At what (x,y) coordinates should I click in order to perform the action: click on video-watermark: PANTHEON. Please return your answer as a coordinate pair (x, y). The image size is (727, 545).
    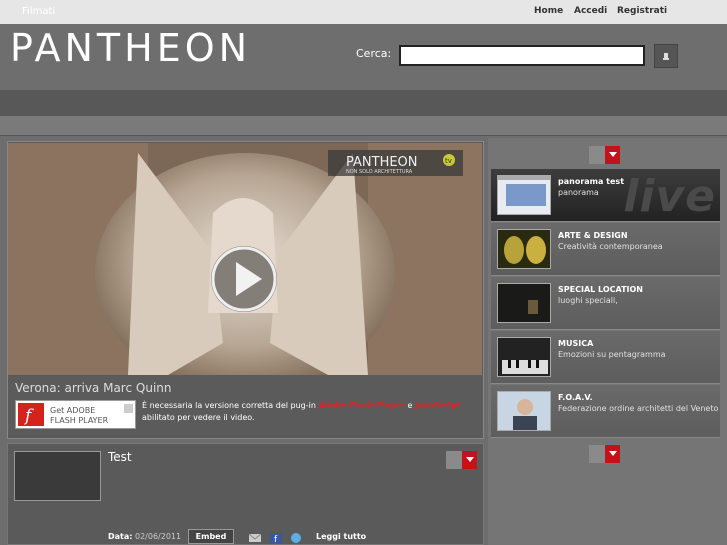
    Looking at the image, I should click on (382, 162).